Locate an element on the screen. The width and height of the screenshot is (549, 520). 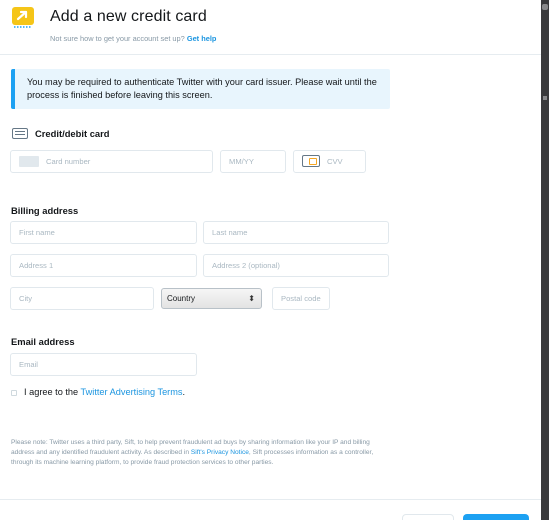
agree-terms-suffix: . is located at coordinates (184, 392).